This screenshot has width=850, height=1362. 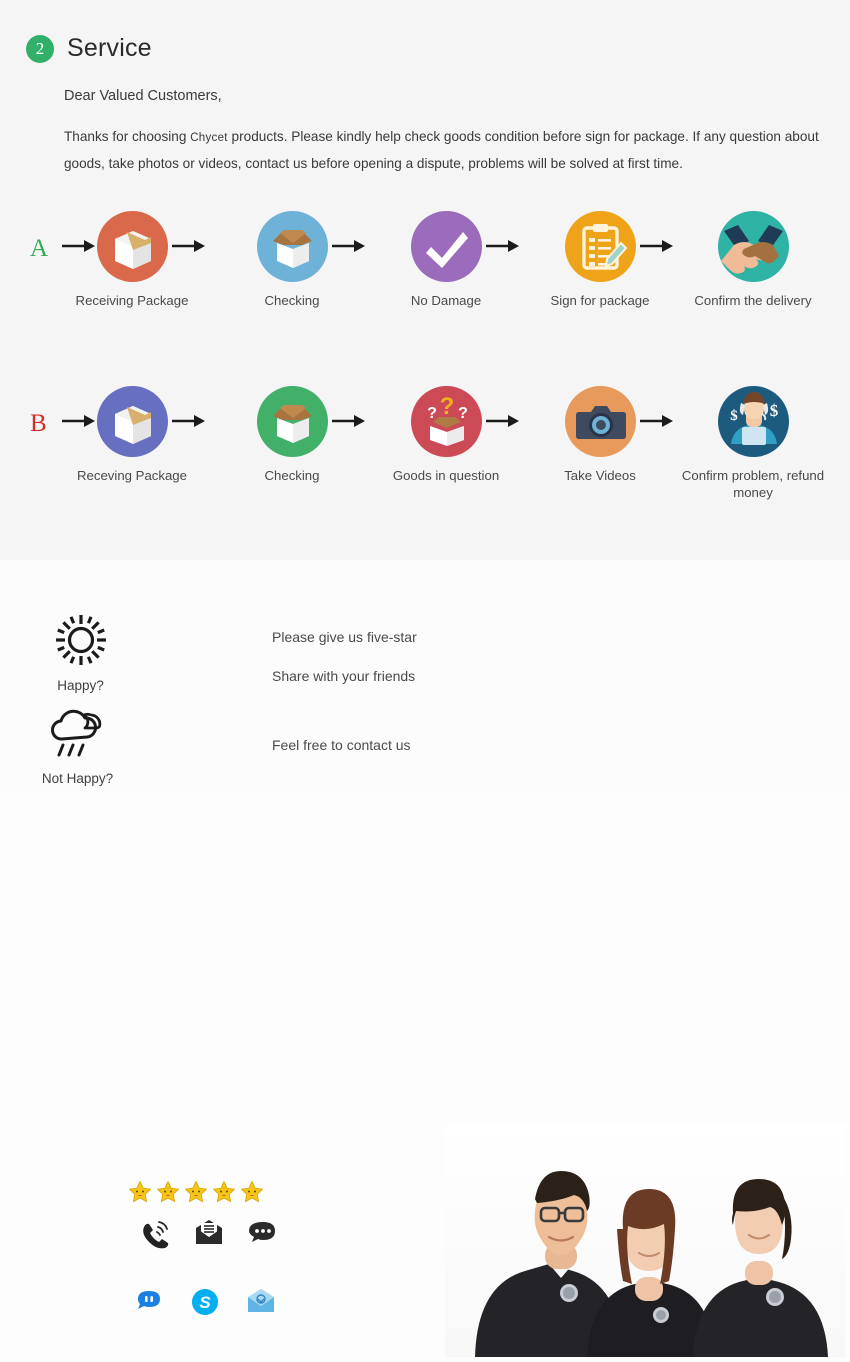 I want to click on envelope-message-icon, so click(x=209, y=1234).